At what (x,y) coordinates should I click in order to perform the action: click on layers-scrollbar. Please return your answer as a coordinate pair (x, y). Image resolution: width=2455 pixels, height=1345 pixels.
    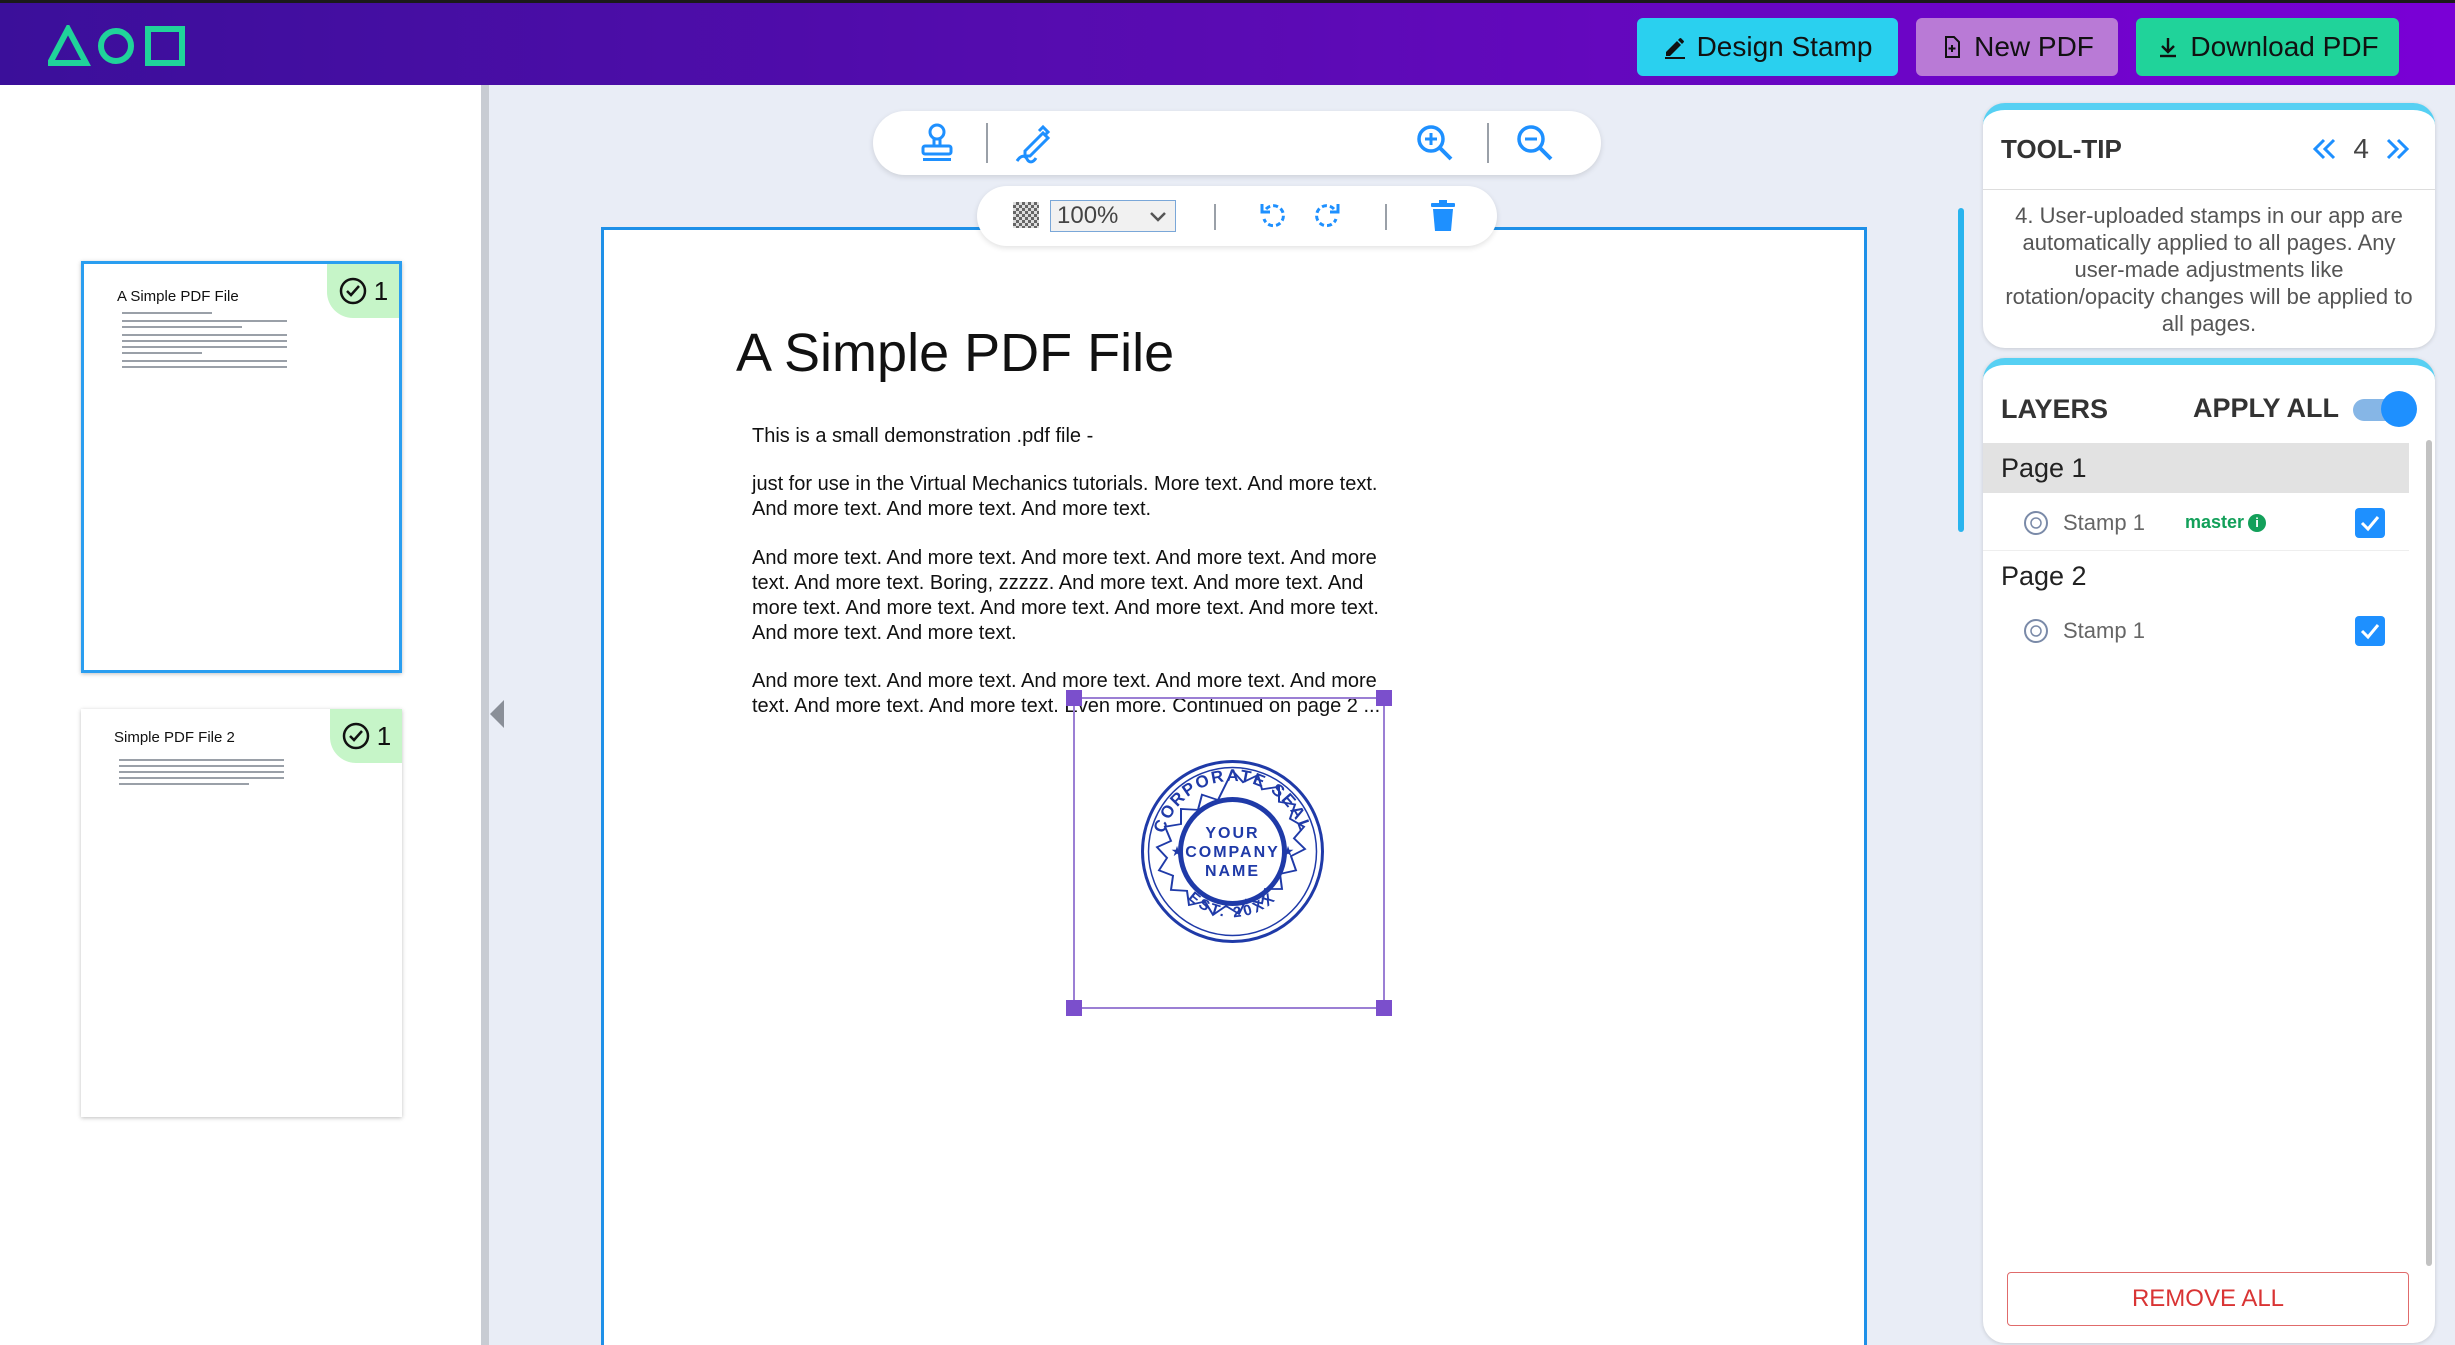
    Looking at the image, I should click on (2429, 853).